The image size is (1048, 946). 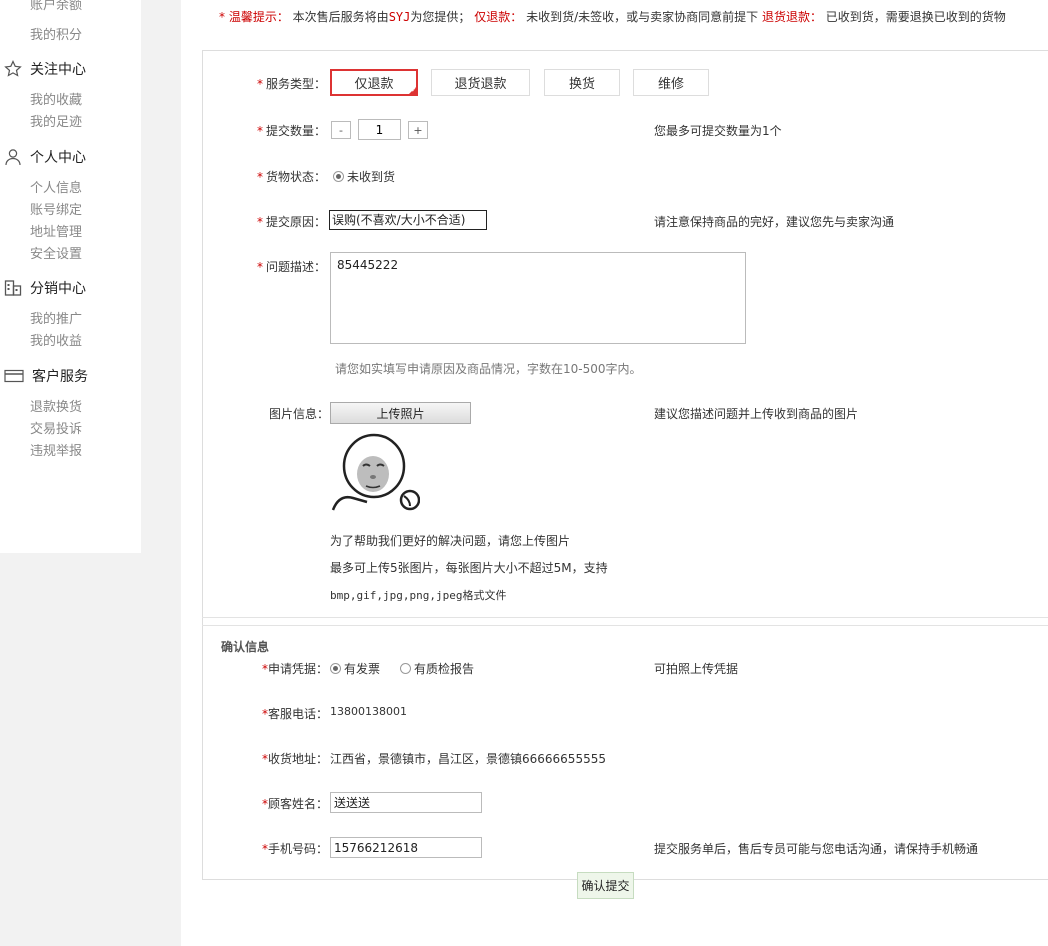 What do you see at coordinates (56, 208) in the screenshot?
I see `sidebar-item-account-binding: 账号绑定` at bounding box center [56, 208].